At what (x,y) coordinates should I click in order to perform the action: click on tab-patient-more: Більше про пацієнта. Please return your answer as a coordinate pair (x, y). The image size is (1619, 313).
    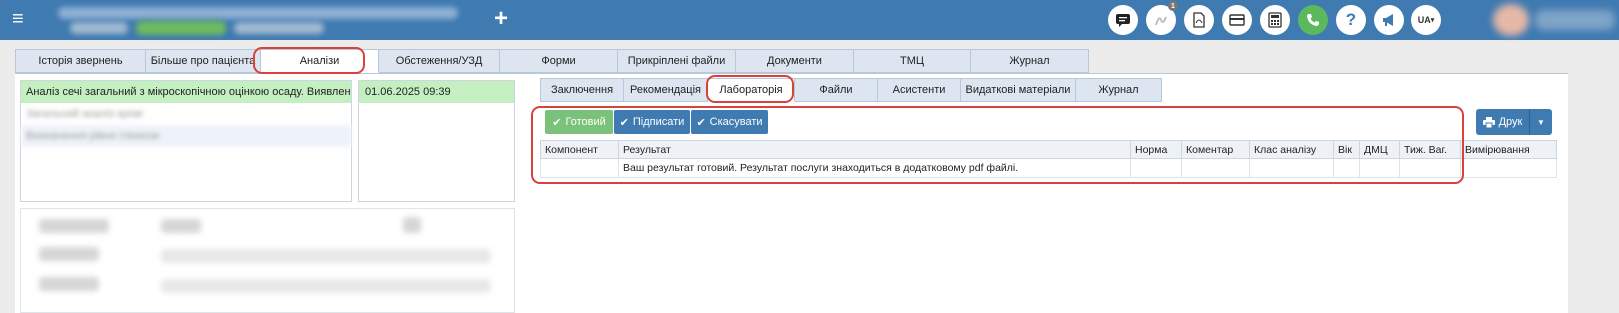
    Looking at the image, I should click on (203, 61).